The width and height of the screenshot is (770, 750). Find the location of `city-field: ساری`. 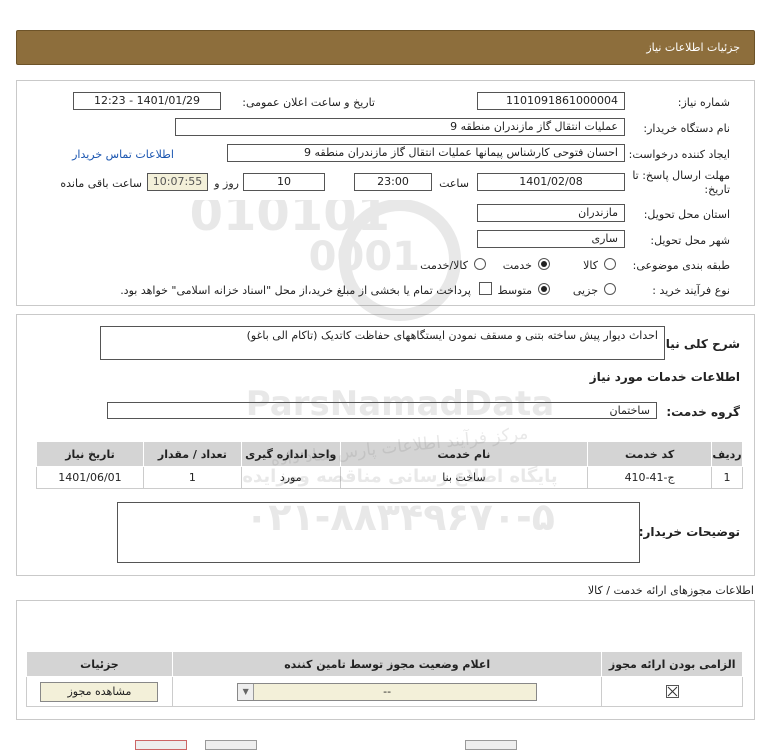

city-field: ساری is located at coordinates (551, 239).